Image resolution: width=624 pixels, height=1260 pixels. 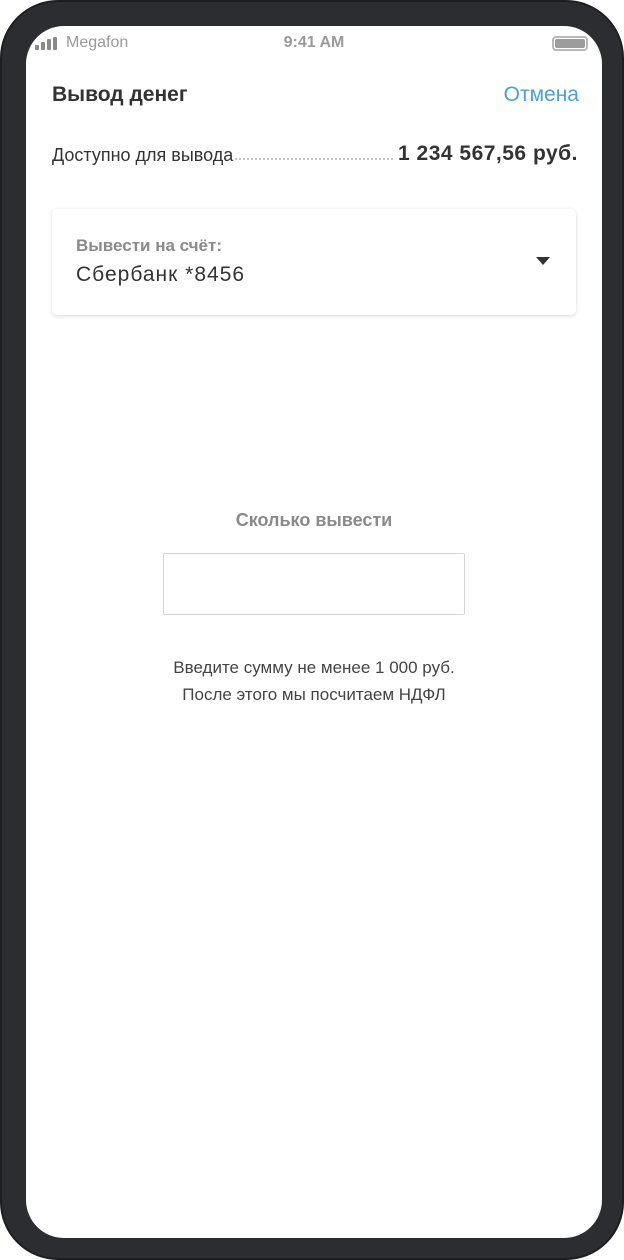 I want to click on available-label: Доступно для вывода, so click(x=143, y=155).